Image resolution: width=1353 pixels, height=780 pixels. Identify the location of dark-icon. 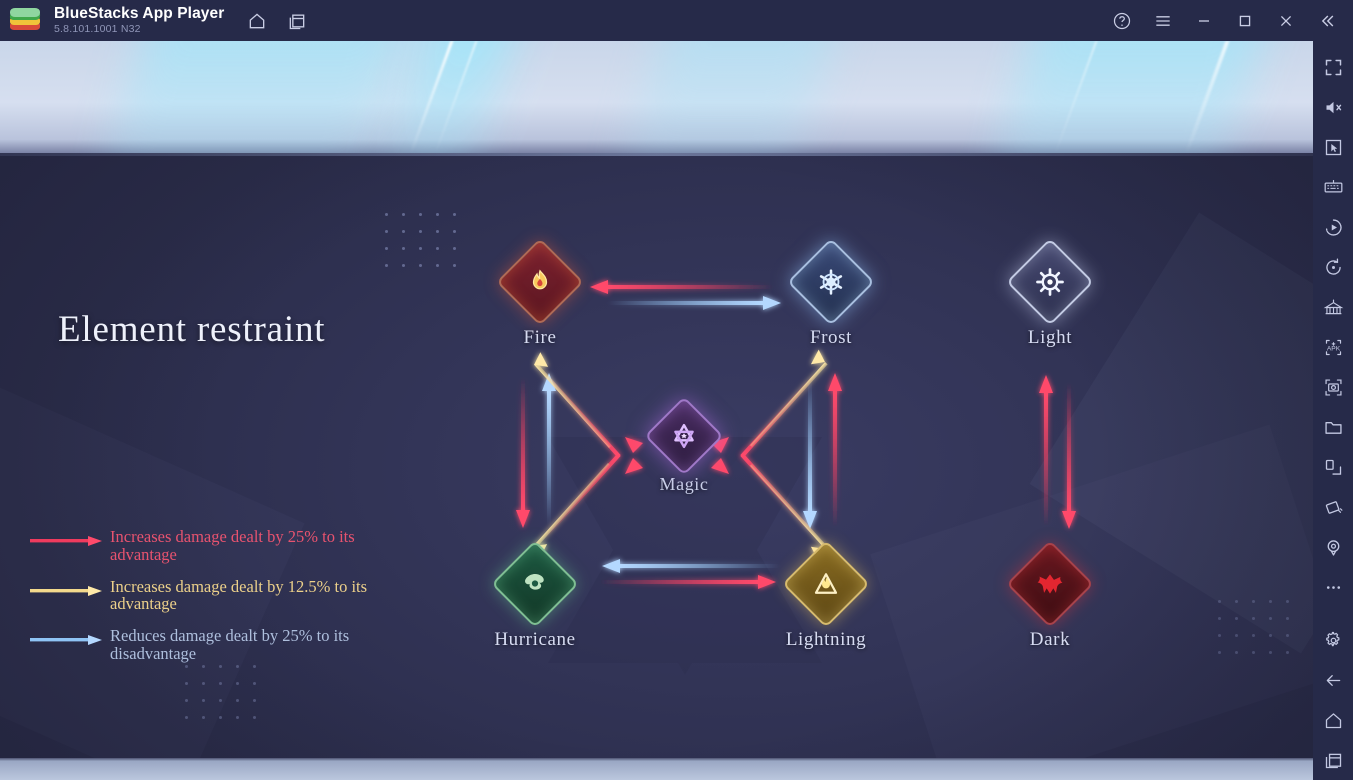
(1050, 584).